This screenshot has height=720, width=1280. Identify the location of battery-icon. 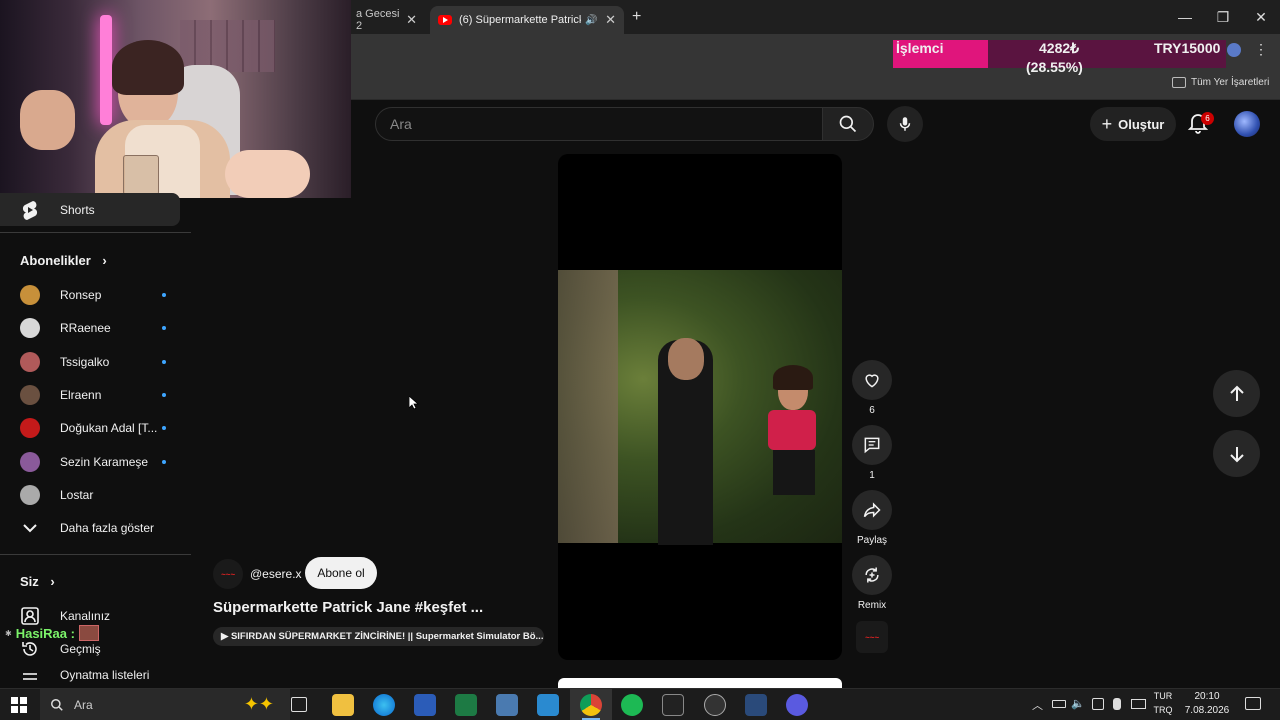
(1059, 704).